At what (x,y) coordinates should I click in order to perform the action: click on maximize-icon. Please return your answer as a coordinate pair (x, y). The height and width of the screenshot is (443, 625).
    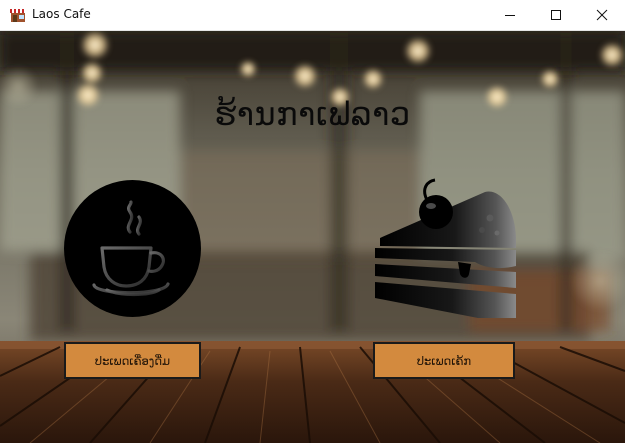
    Looking at the image, I should click on (556, 15).